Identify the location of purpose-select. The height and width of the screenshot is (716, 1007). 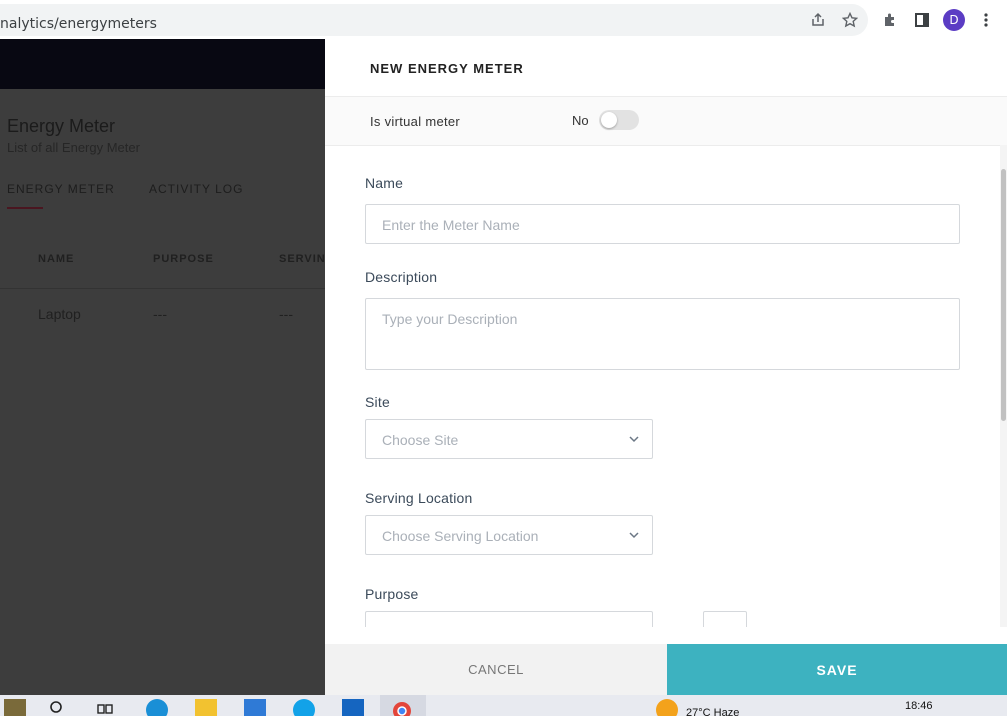
(509, 619).